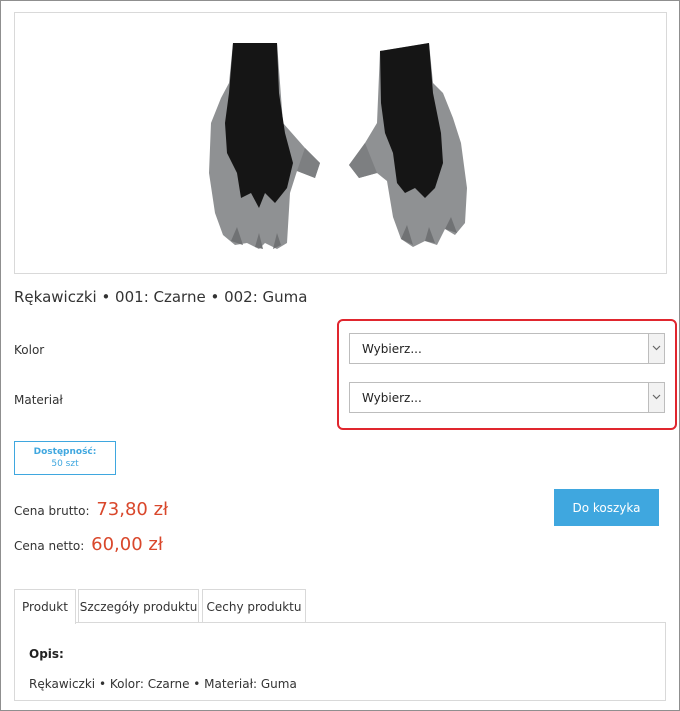 Image resolution: width=680 pixels, height=711 pixels. I want to click on availability-badge: Dostępność: 50 szt, so click(65, 458).